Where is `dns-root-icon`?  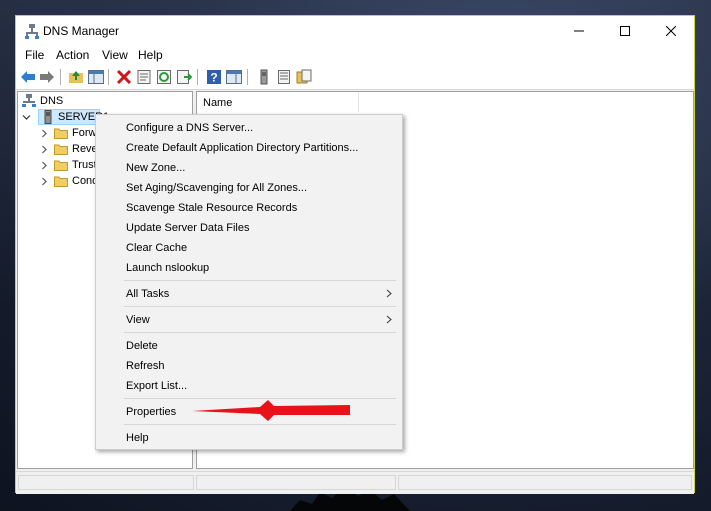 dns-root-icon is located at coordinates (29, 100).